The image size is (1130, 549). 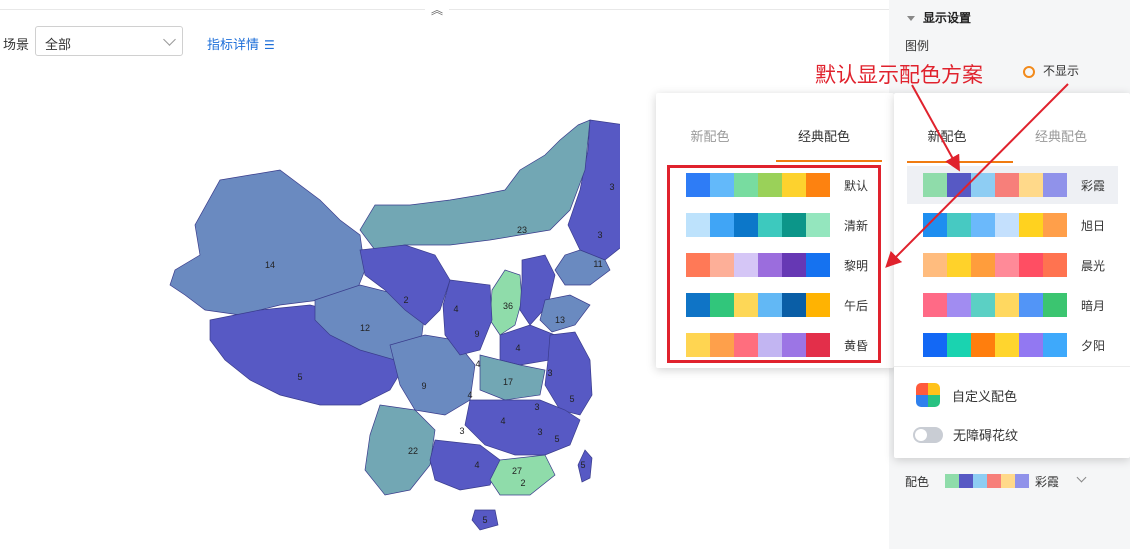 I want to click on display-settings-title: 显示设置, so click(x=939, y=17).